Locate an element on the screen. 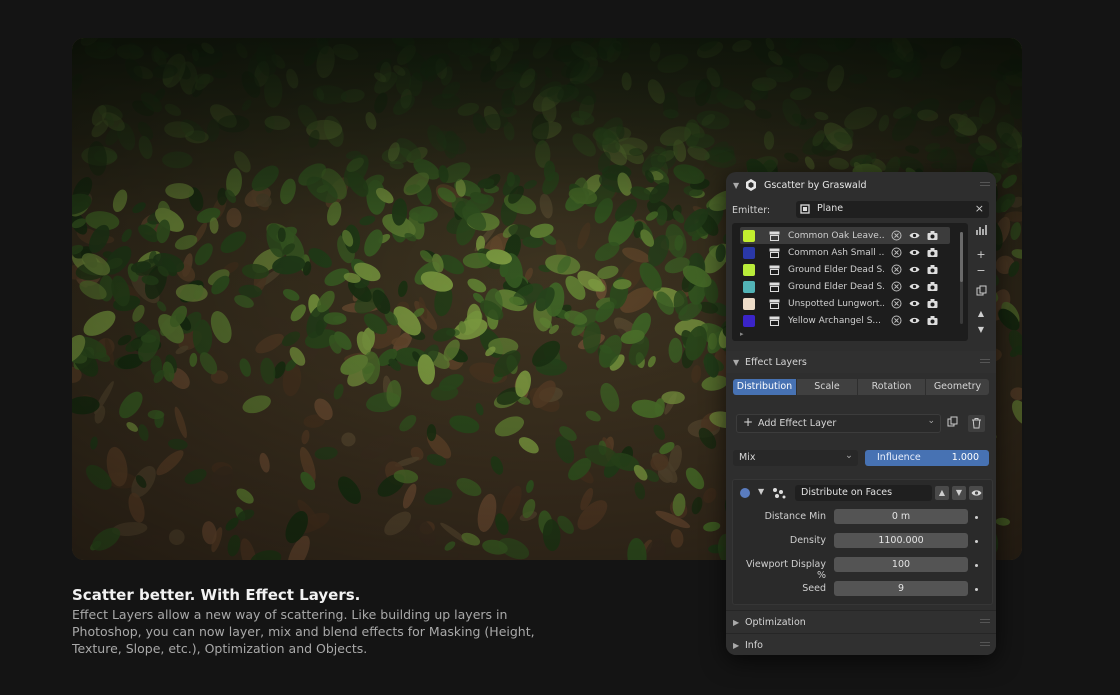 The width and height of the screenshot is (1120, 695). duplicate-icon is located at coordinates (981, 292).